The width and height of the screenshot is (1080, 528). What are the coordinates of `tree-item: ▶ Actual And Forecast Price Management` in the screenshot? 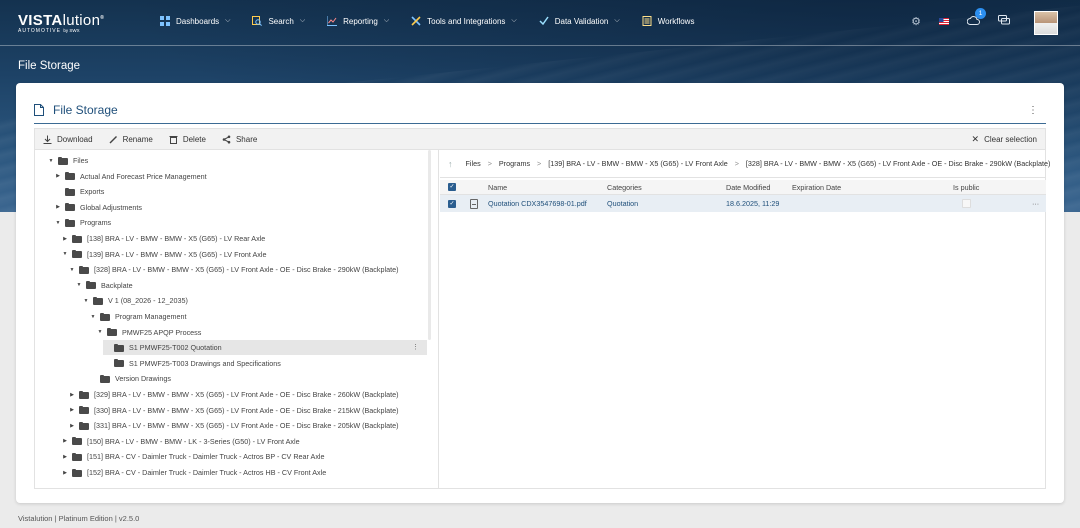 It's located at (240, 176).